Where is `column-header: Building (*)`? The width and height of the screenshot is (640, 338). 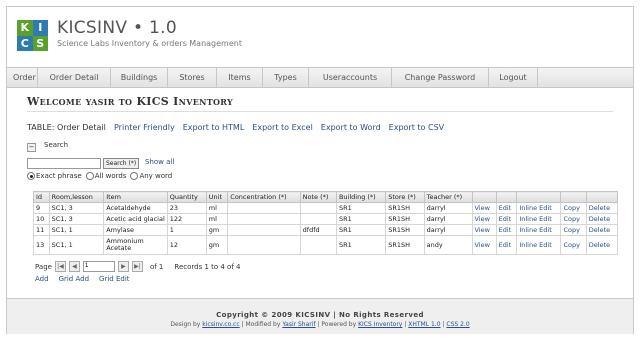 column-header: Building (*) is located at coordinates (361, 197).